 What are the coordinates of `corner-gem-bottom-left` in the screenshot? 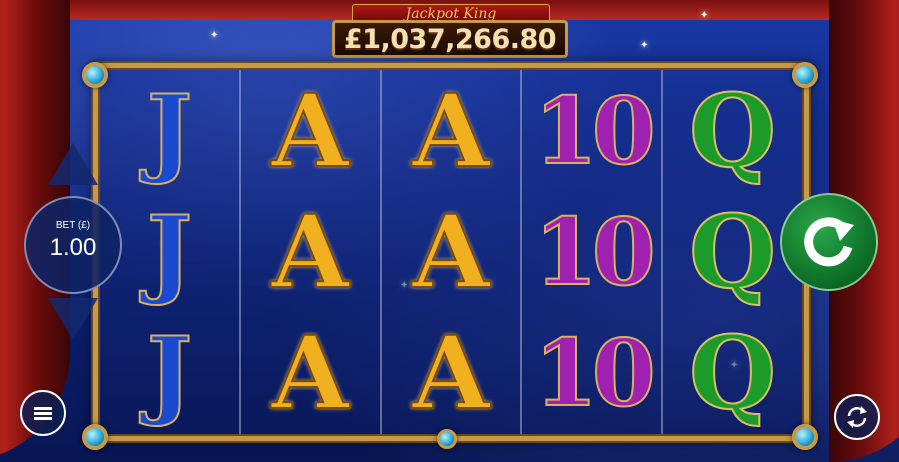 It's located at (95, 437).